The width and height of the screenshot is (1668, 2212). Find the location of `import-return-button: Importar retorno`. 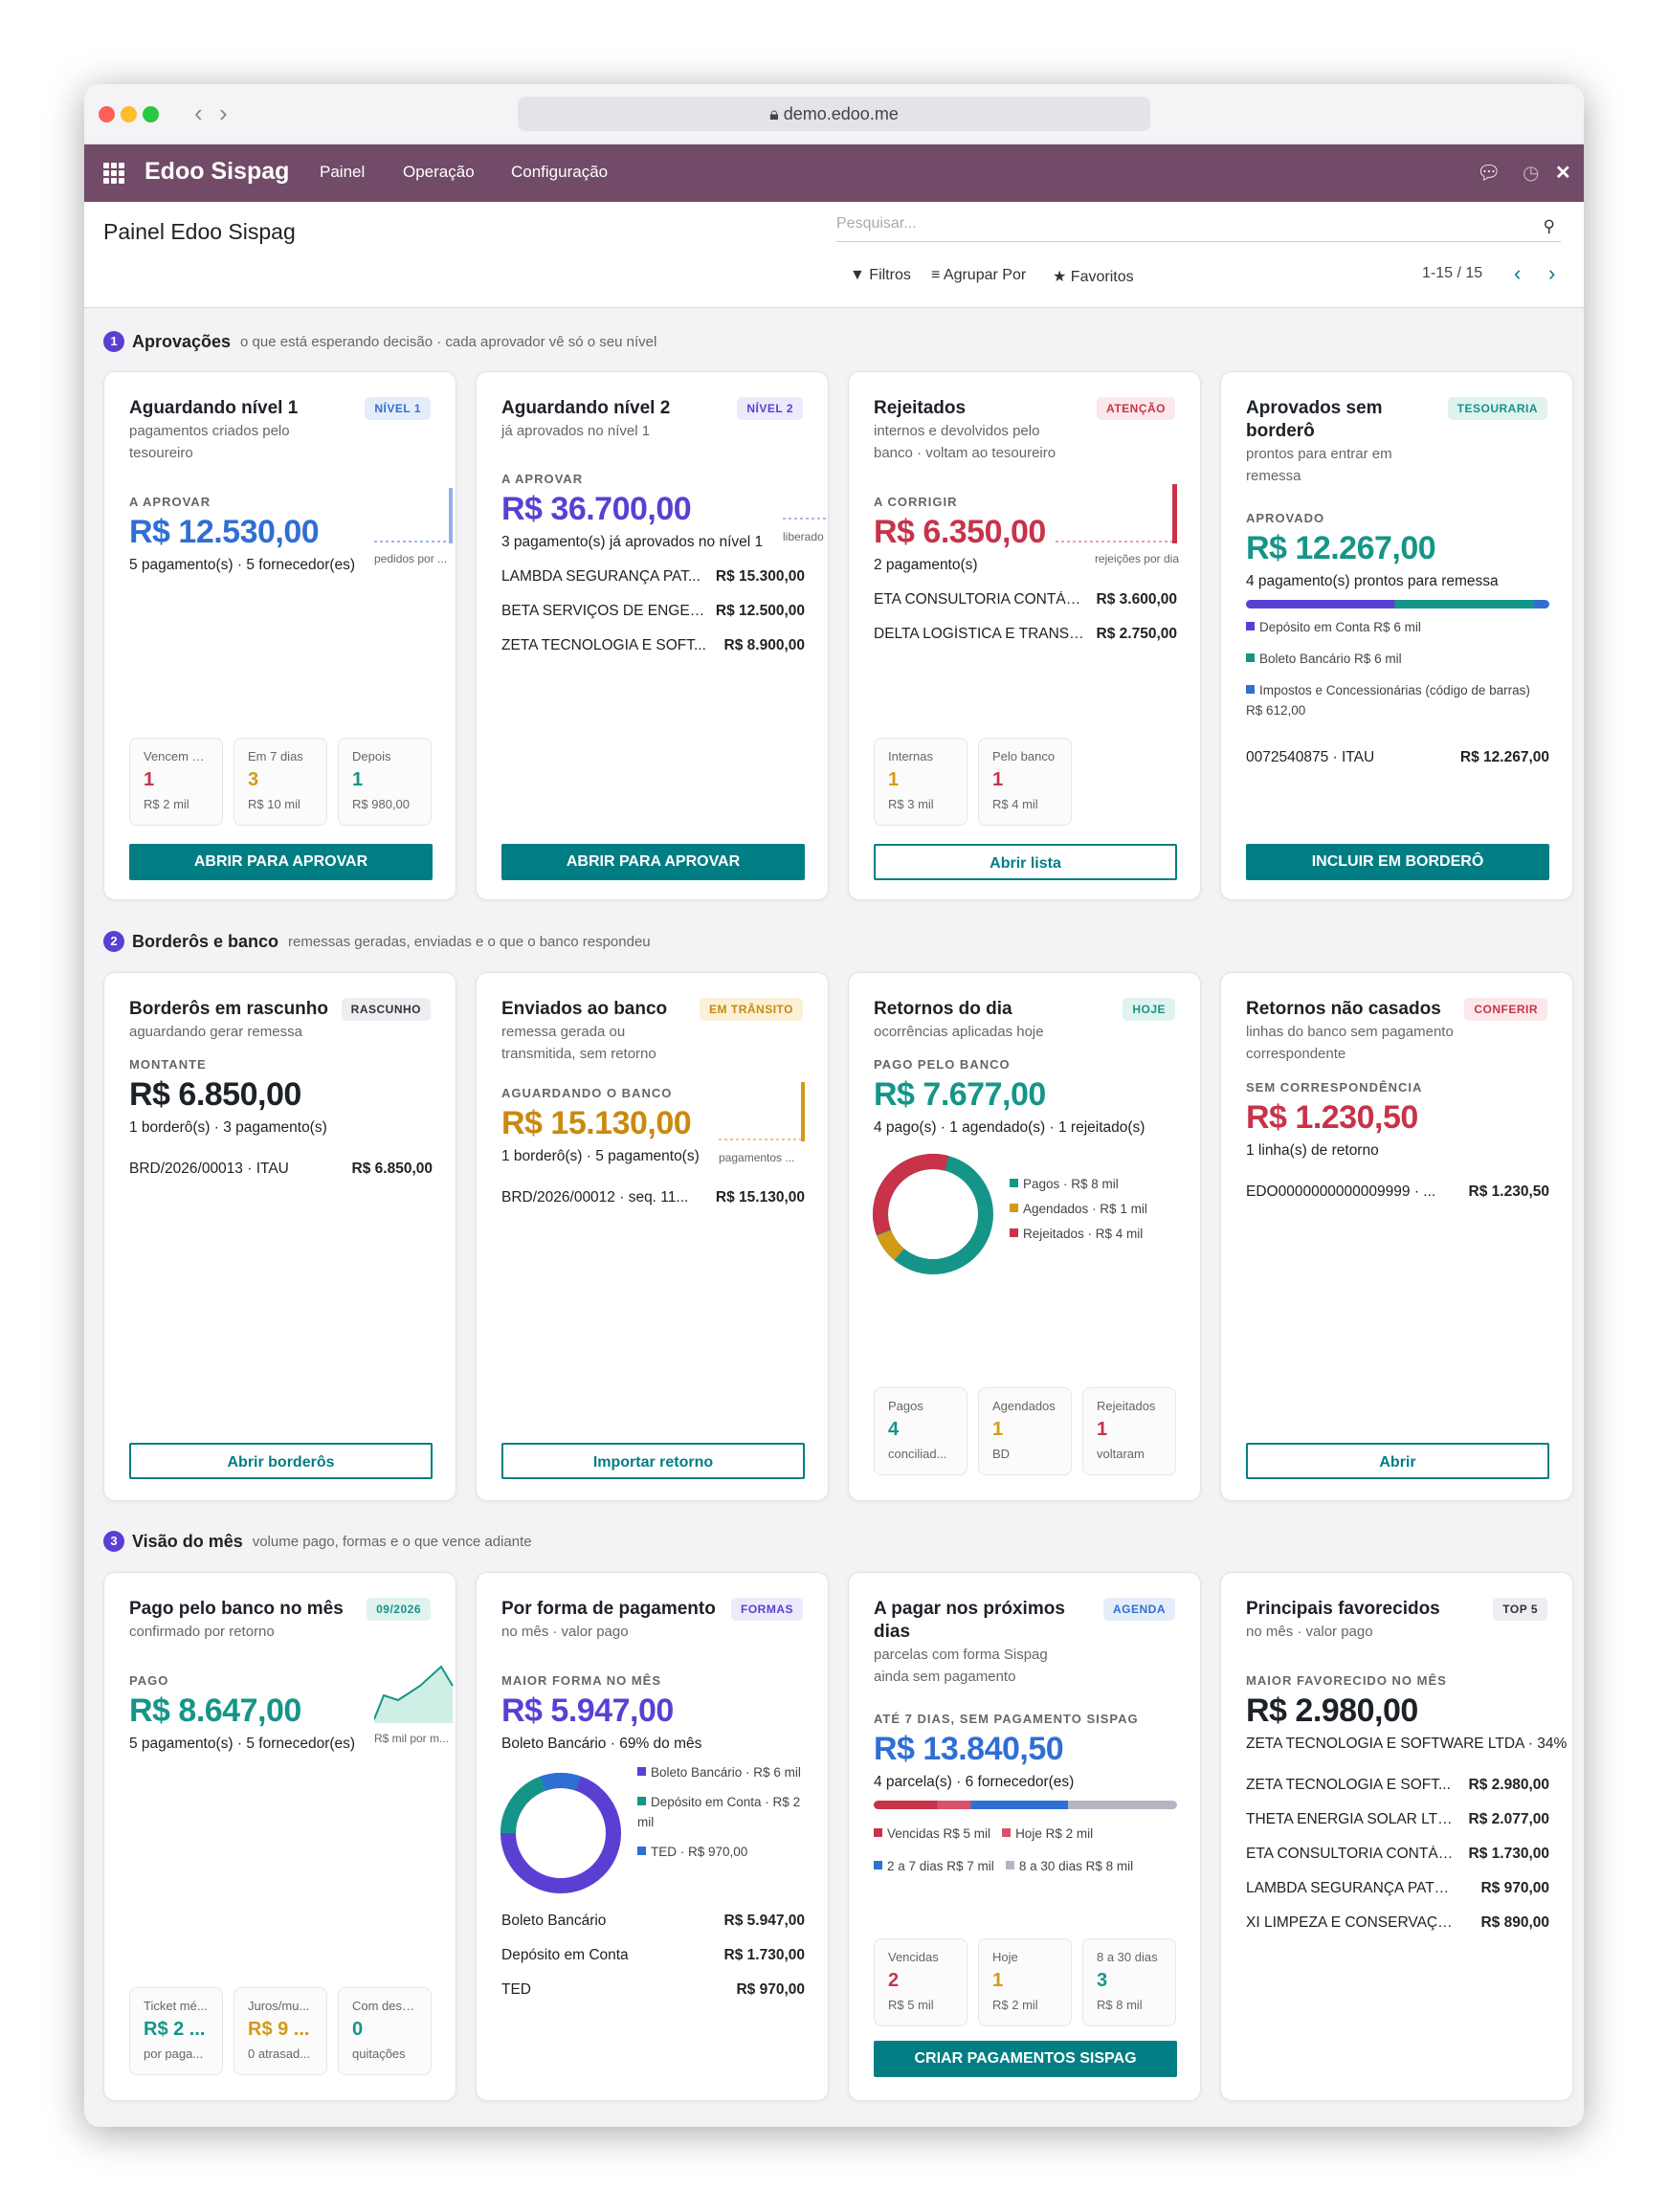

import-return-button: Importar retorno is located at coordinates (653, 1461).